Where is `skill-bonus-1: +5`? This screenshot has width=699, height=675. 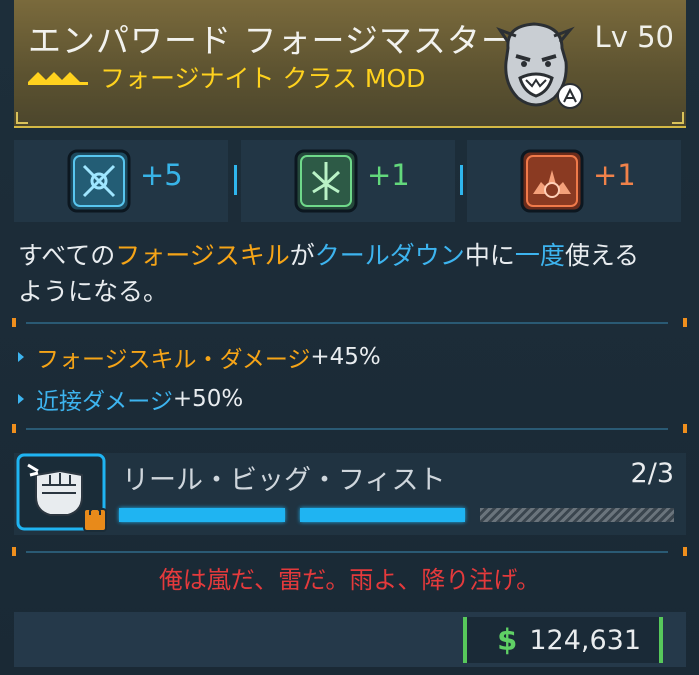 skill-bonus-1: +5 is located at coordinates (121, 181).